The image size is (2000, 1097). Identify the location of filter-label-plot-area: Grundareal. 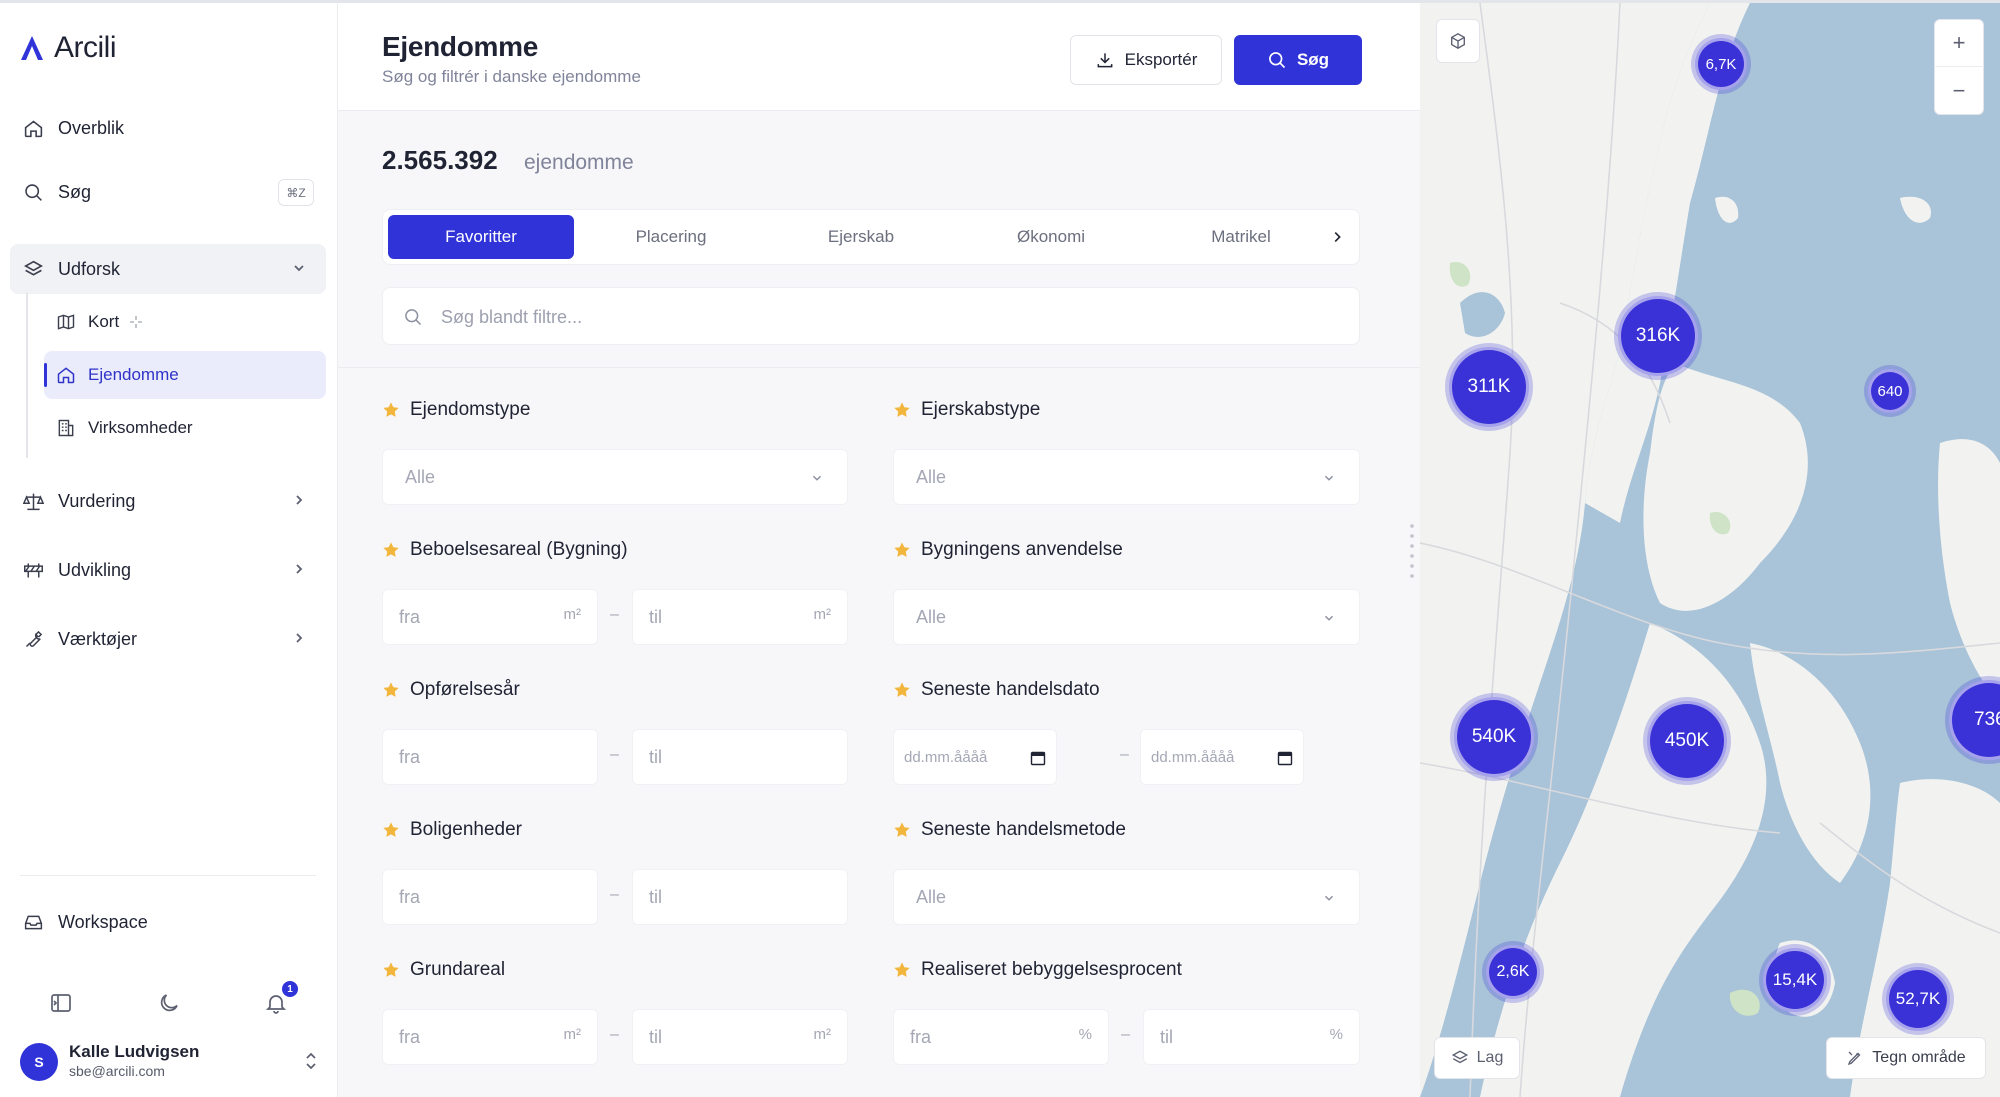
(443, 970).